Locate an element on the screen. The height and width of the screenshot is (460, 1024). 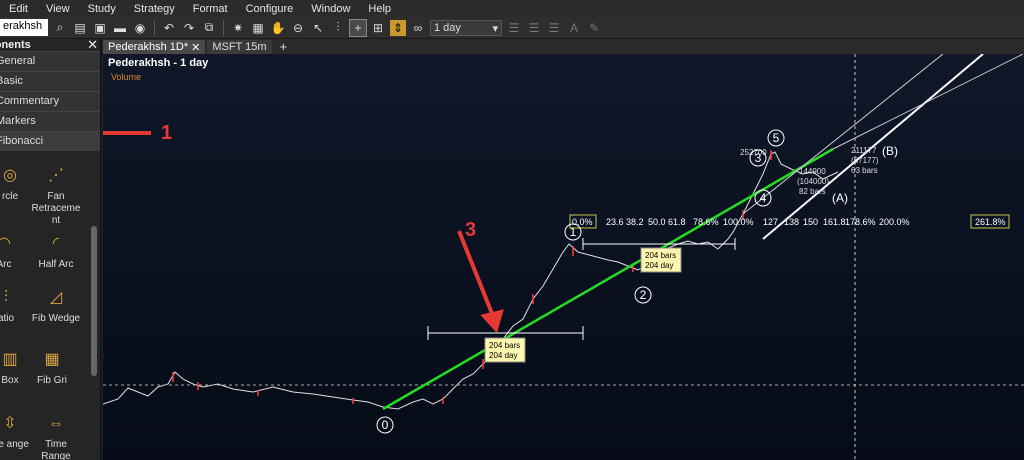
text-icon: A is located at coordinates (574, 28).